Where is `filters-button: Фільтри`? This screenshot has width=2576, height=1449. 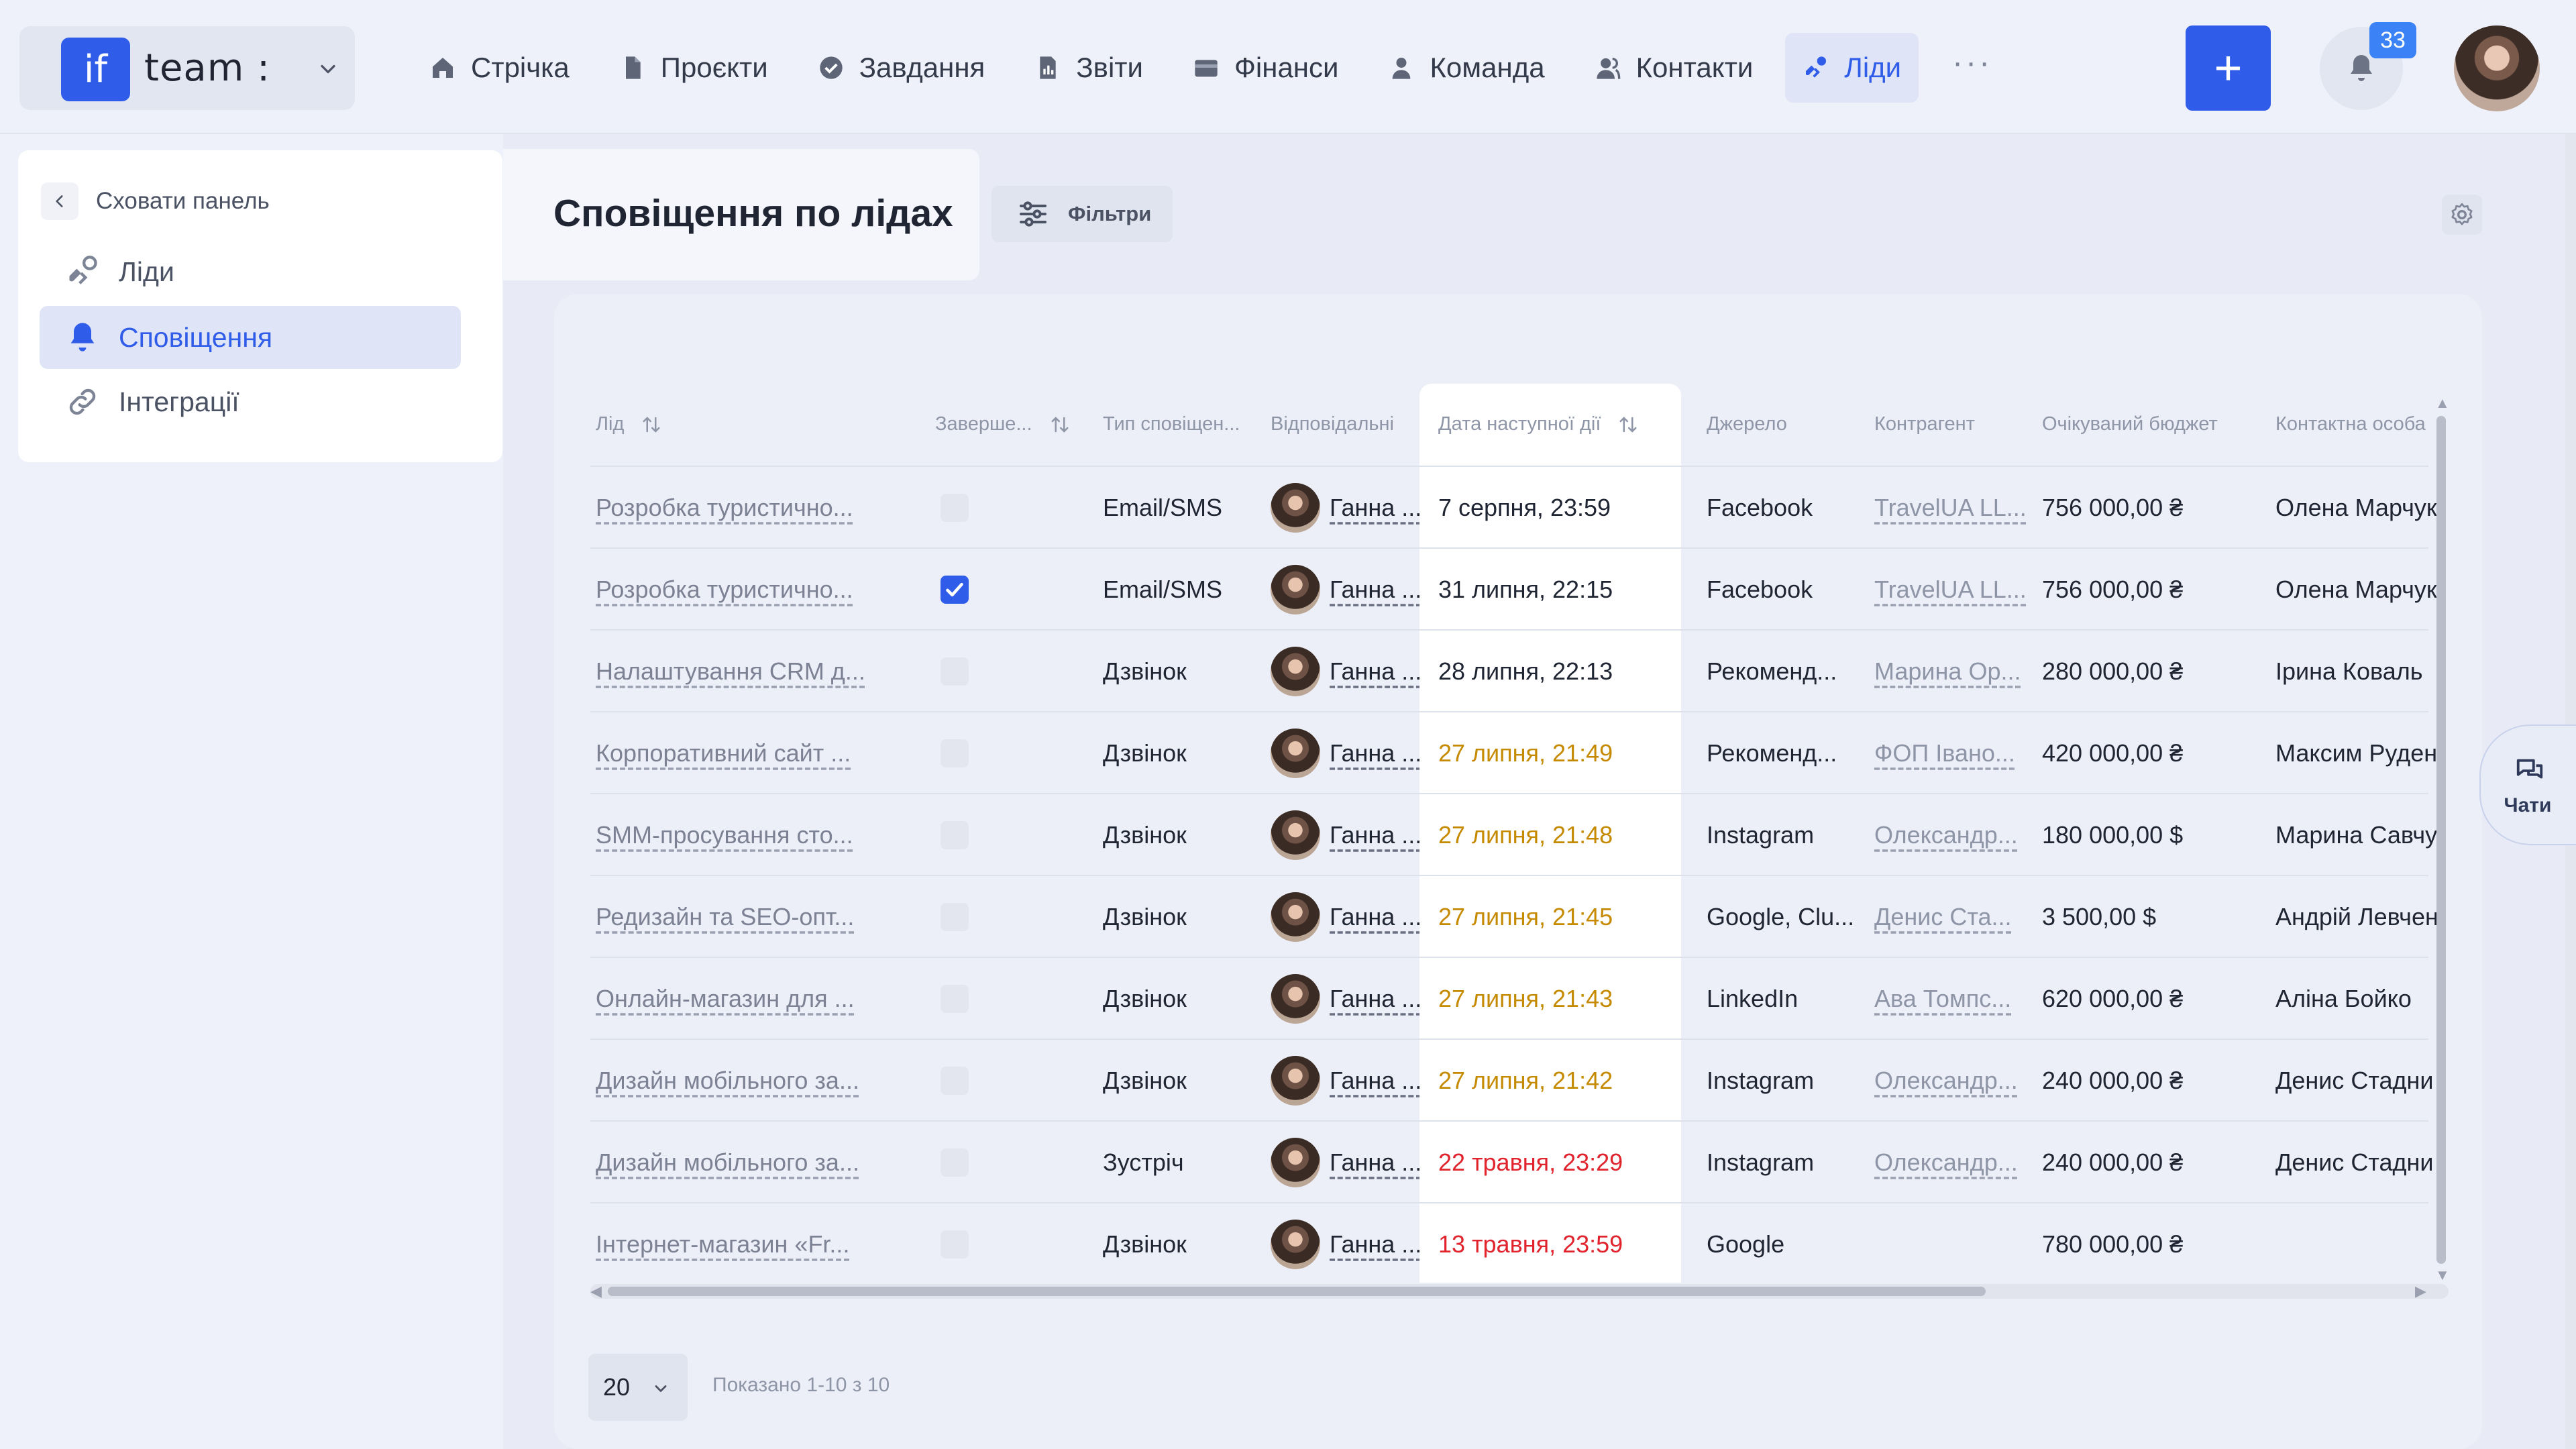 filters-button: Фільтри is located at coordinates (1082, 214).